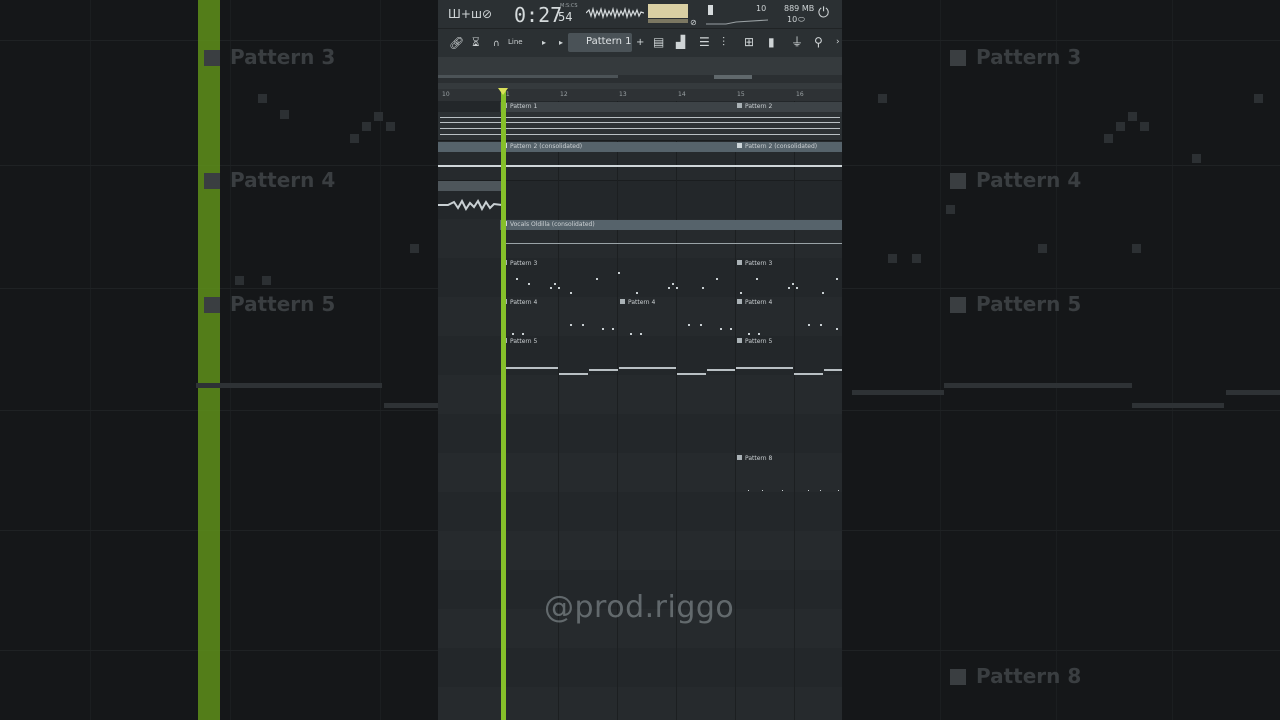 The width and height of the screenshot is (1280, 720). I want to click on snap-arrow-icon: ▸, so click(544, 43).